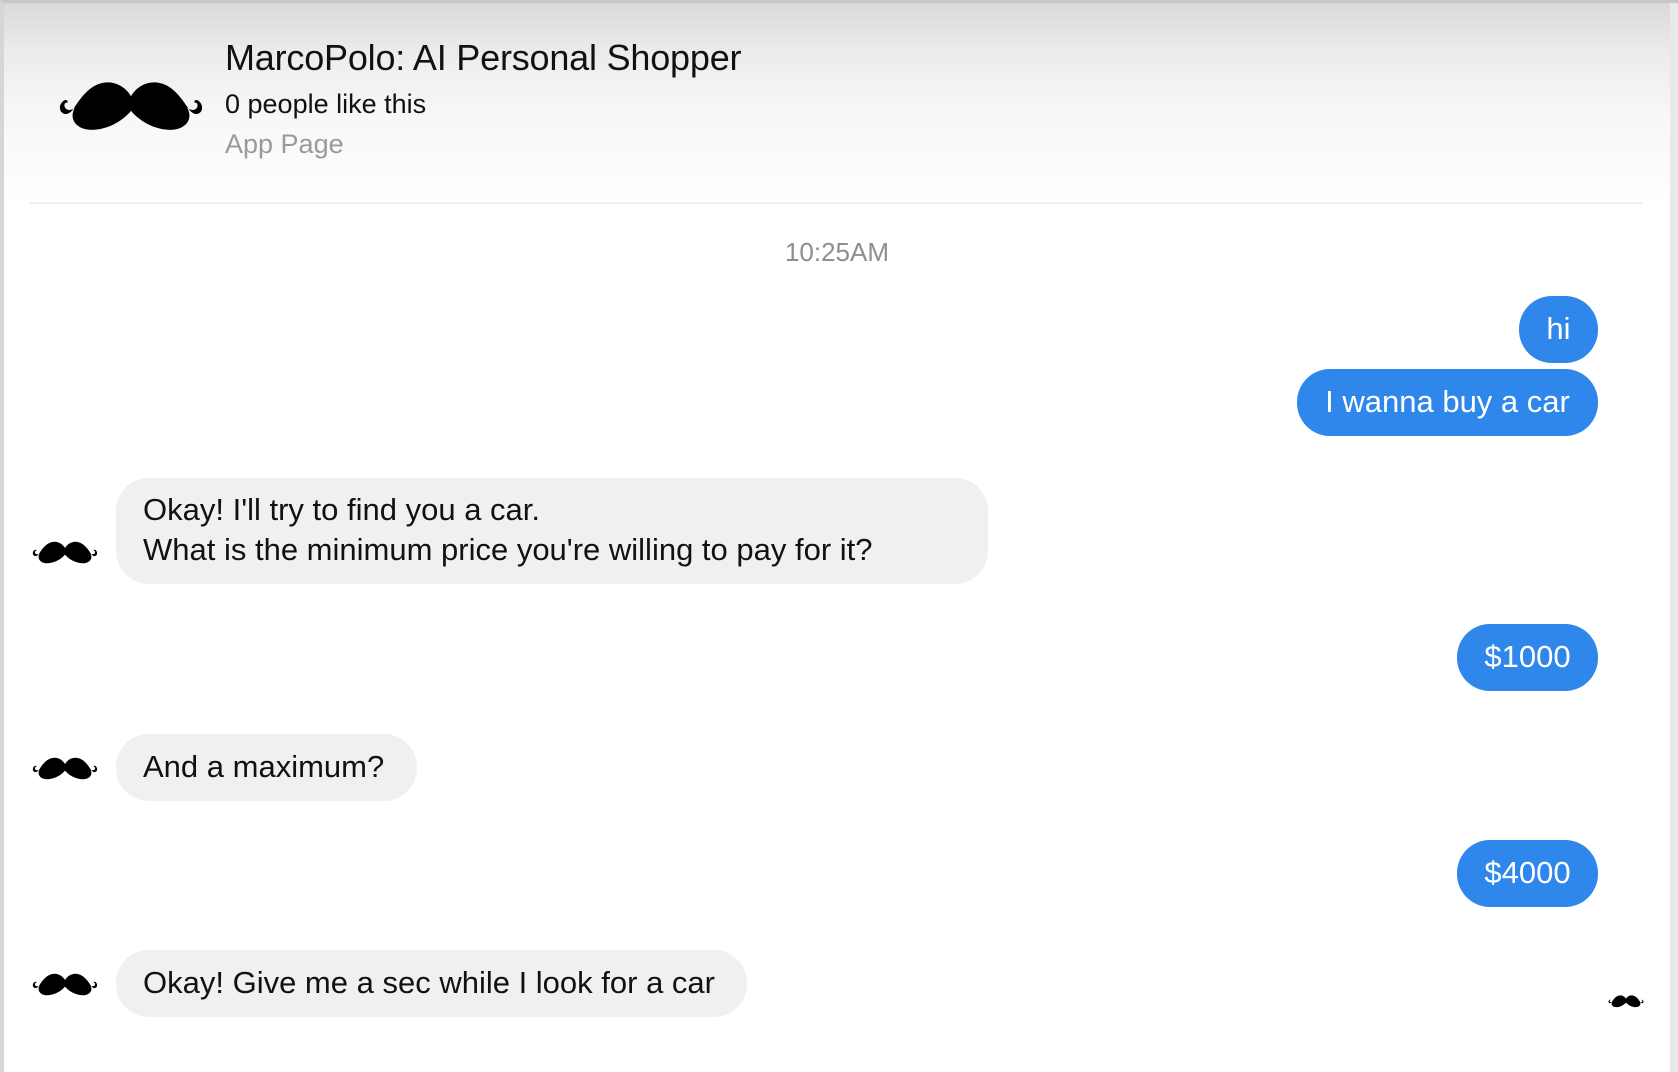 The height and width of the screenshot is (1072, 1678). I want to click on window-edge, so click(1674, 537).